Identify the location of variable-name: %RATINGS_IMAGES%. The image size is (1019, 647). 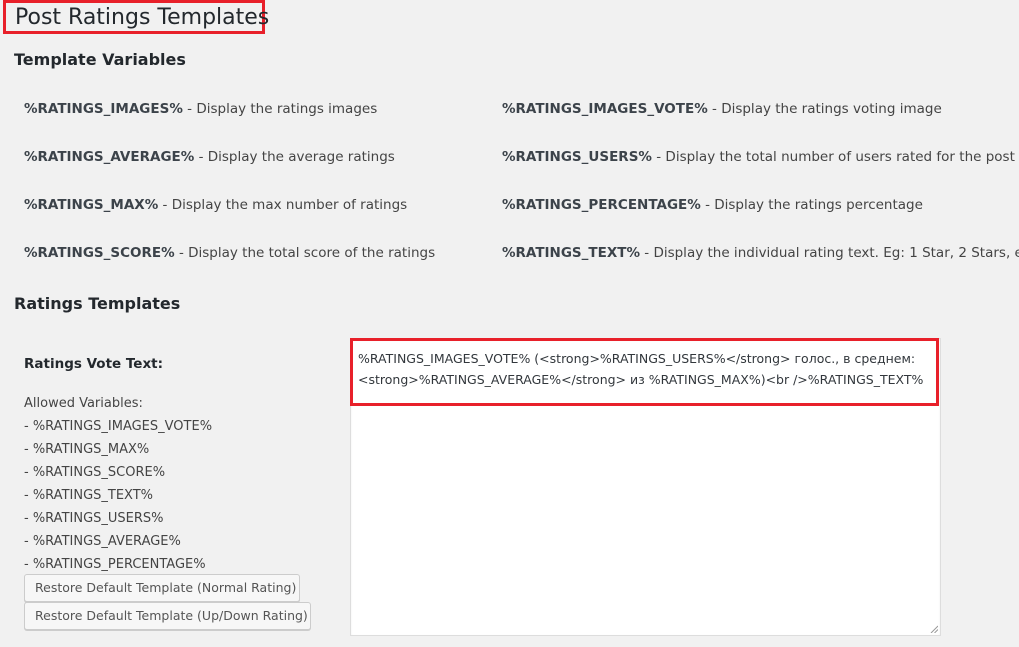
(103, 109).